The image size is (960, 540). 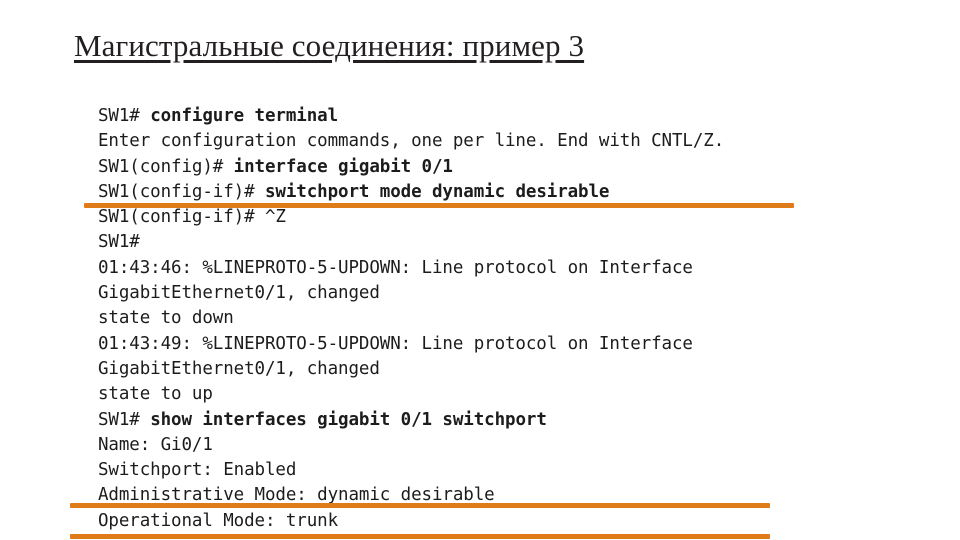 What do you see at coordinates (478, 242) in the screenshot?
I see `terminal-line: SW1#` at bounding box center [478, 242].